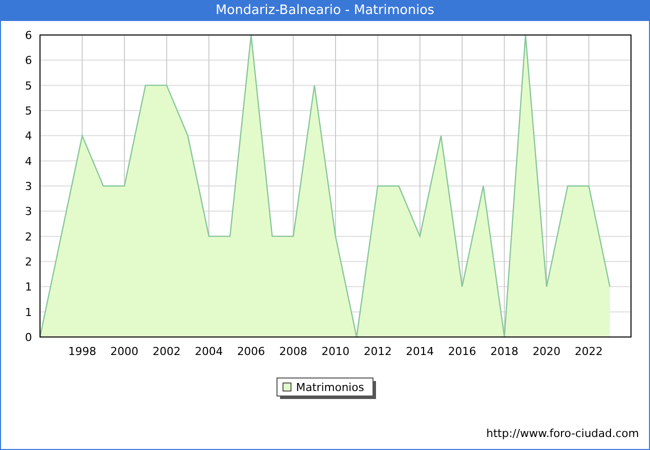 This screenshot has height=450, width=650. What do you see at coordinates (588, 351) in the screenshot?
I see `x-tick-label: 2022` at bounding box center [588, 351].